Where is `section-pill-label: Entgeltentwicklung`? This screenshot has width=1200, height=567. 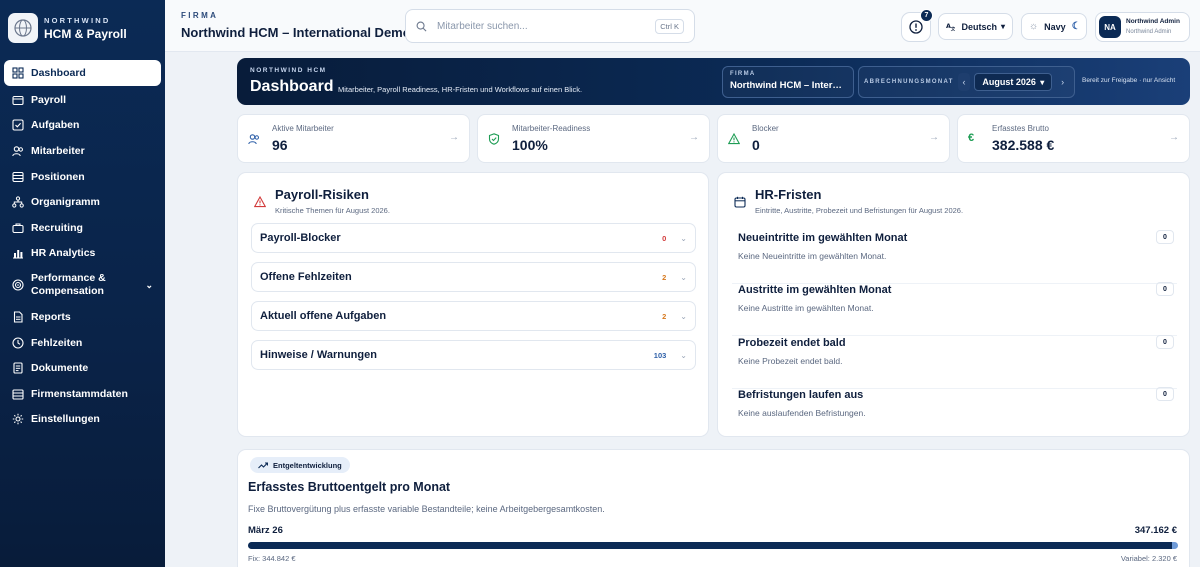 section-pill-label: Entgeltentwicklung is located at coordinates (307, 465).